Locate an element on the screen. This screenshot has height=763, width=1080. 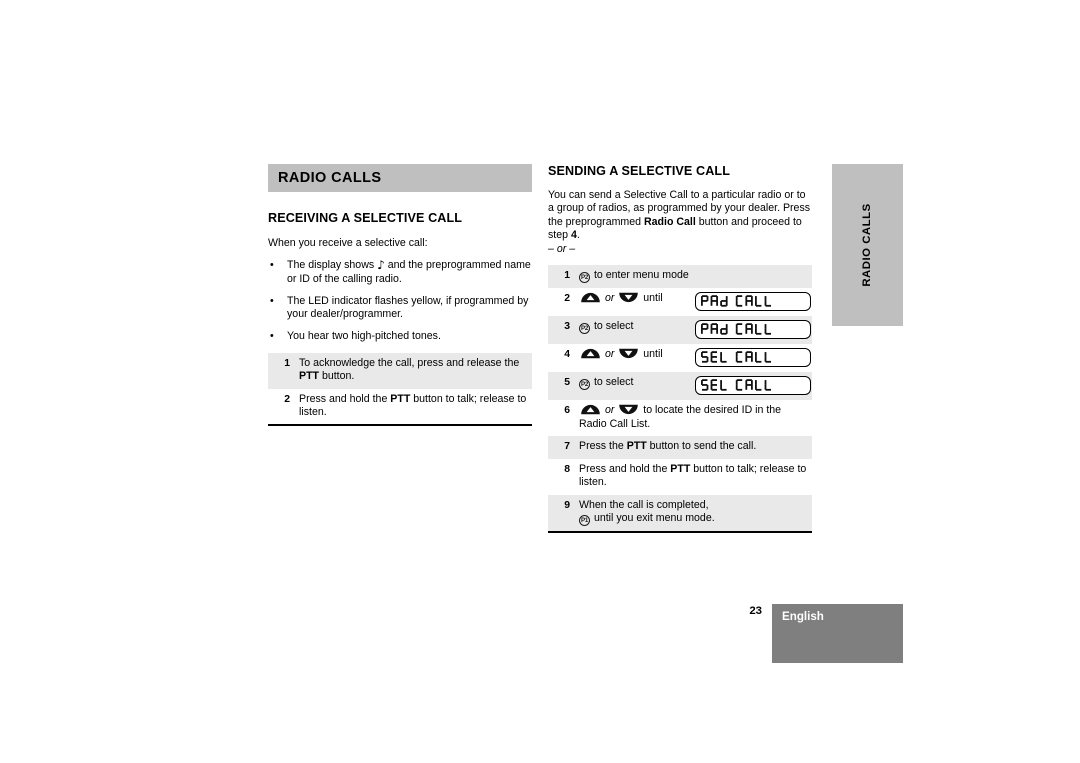
step-number: 3 is located at coordinates (567, 327).